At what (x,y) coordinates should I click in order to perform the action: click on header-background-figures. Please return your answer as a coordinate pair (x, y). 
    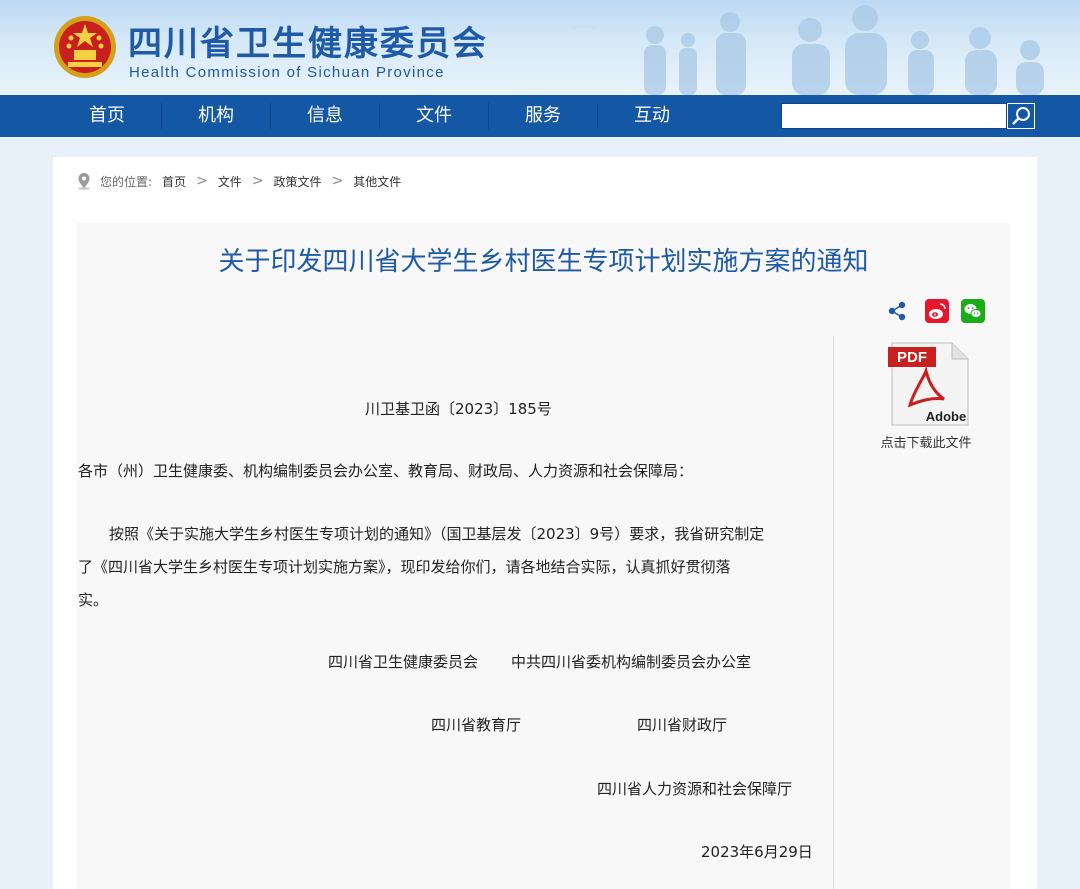
    Looking at the image, I should click on (807, 50).